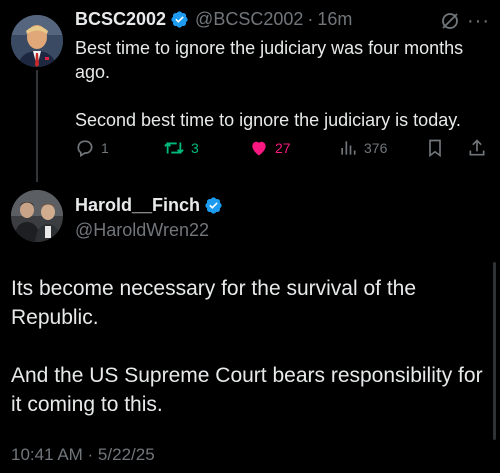 The height and width of the screenshot is (473, 500). Describe the element at coordinates (450, 21) in the screenshot. I see `grok-icon` at that location.